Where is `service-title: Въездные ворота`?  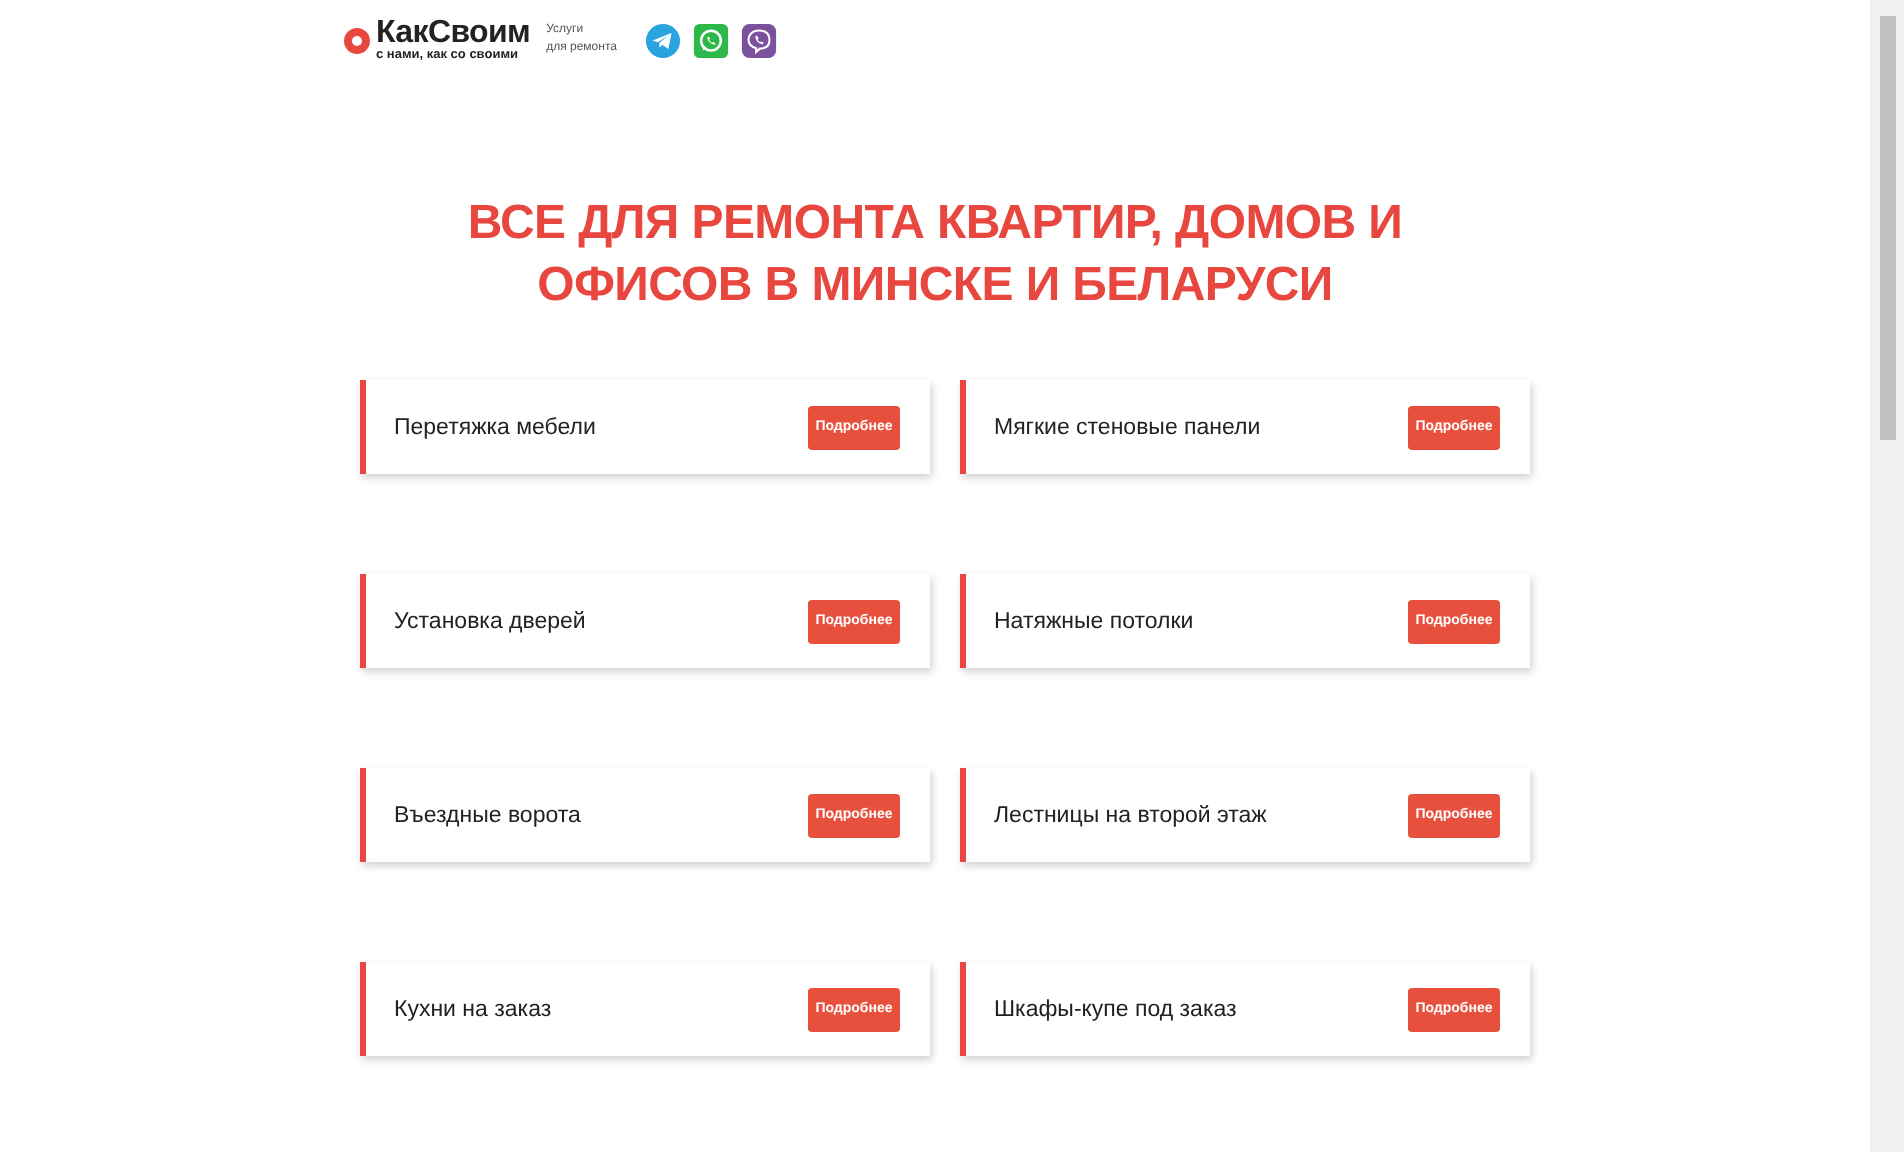
service-title: Въездные ворота is located at coordinates (487, 815).